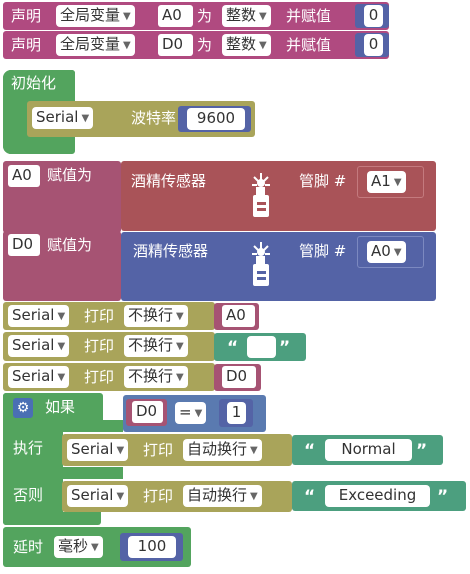  I want to click on serial-print-block-1: Serial ▼ 打印 不换行 ▼, so click(109, 316).